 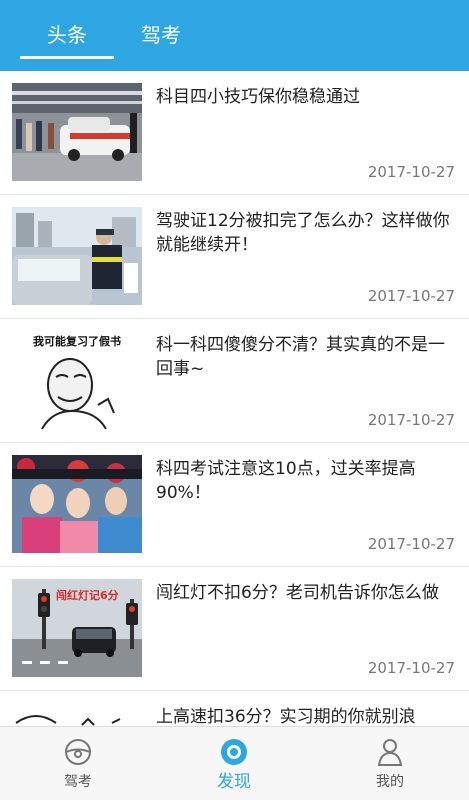 What do you see at coordinates (161, 35) in the screenshot?
I see `tab-driving-test: 驾考` at bounding box center [161, 35].